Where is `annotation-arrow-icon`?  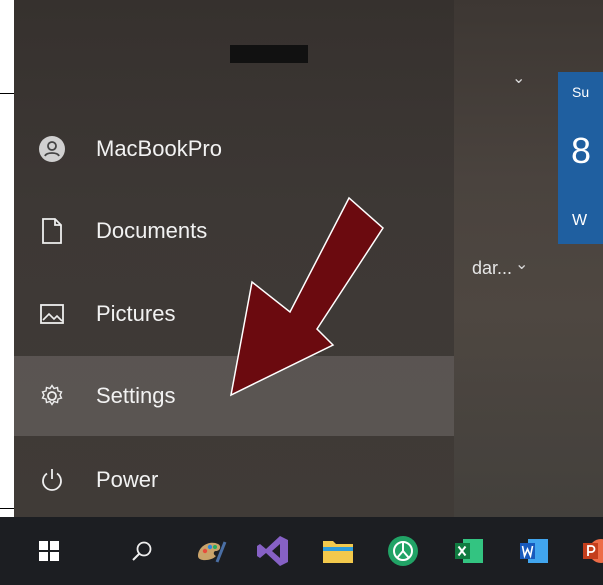
annotation-arrow-icon is located at coordinates (306, 296).